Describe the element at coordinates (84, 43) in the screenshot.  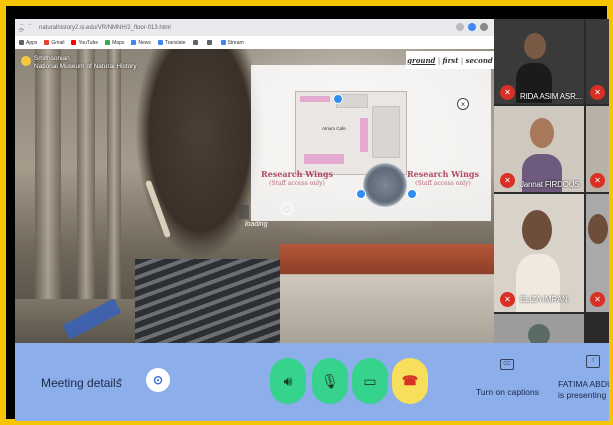
I see `bookmark-youtube: YouTube` at that location.